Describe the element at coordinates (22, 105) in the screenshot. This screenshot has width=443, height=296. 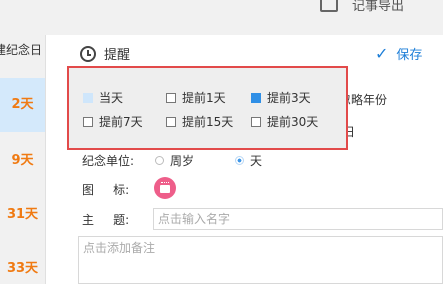
I see `sidebar-item-2-days: 2天` at that location.